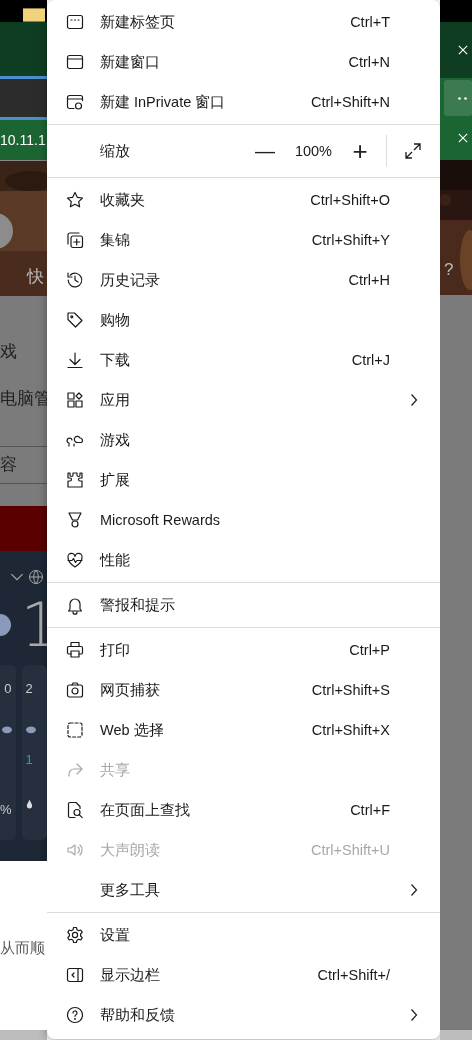  Describe the element at coordinates (75, 935) in the screenshot. I see `settings-icon` at that location.